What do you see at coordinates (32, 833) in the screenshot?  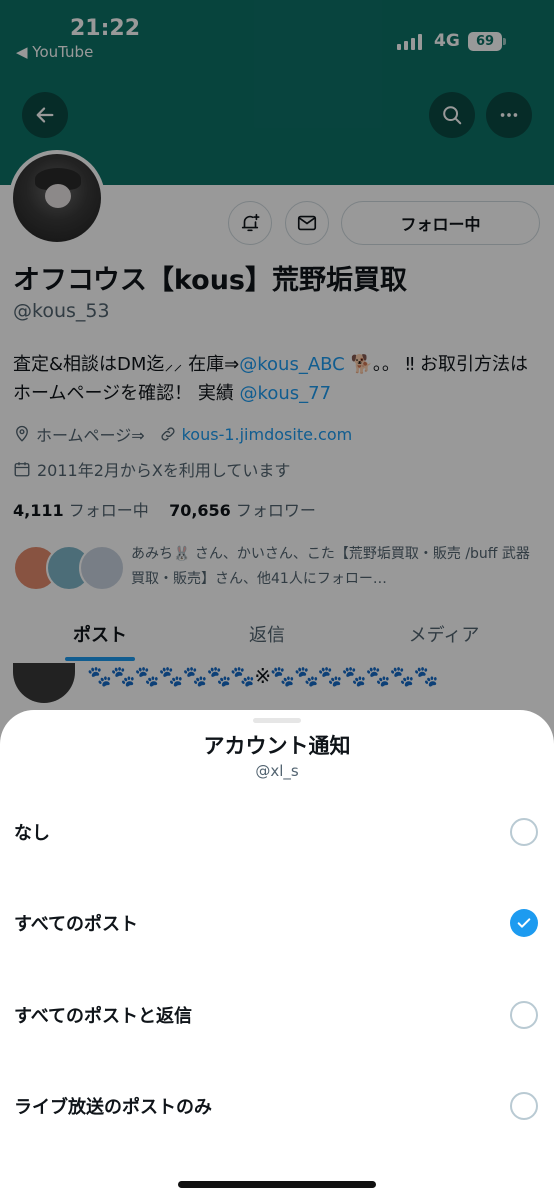 I see `option-label: なし` at bounding box center [32, 833].